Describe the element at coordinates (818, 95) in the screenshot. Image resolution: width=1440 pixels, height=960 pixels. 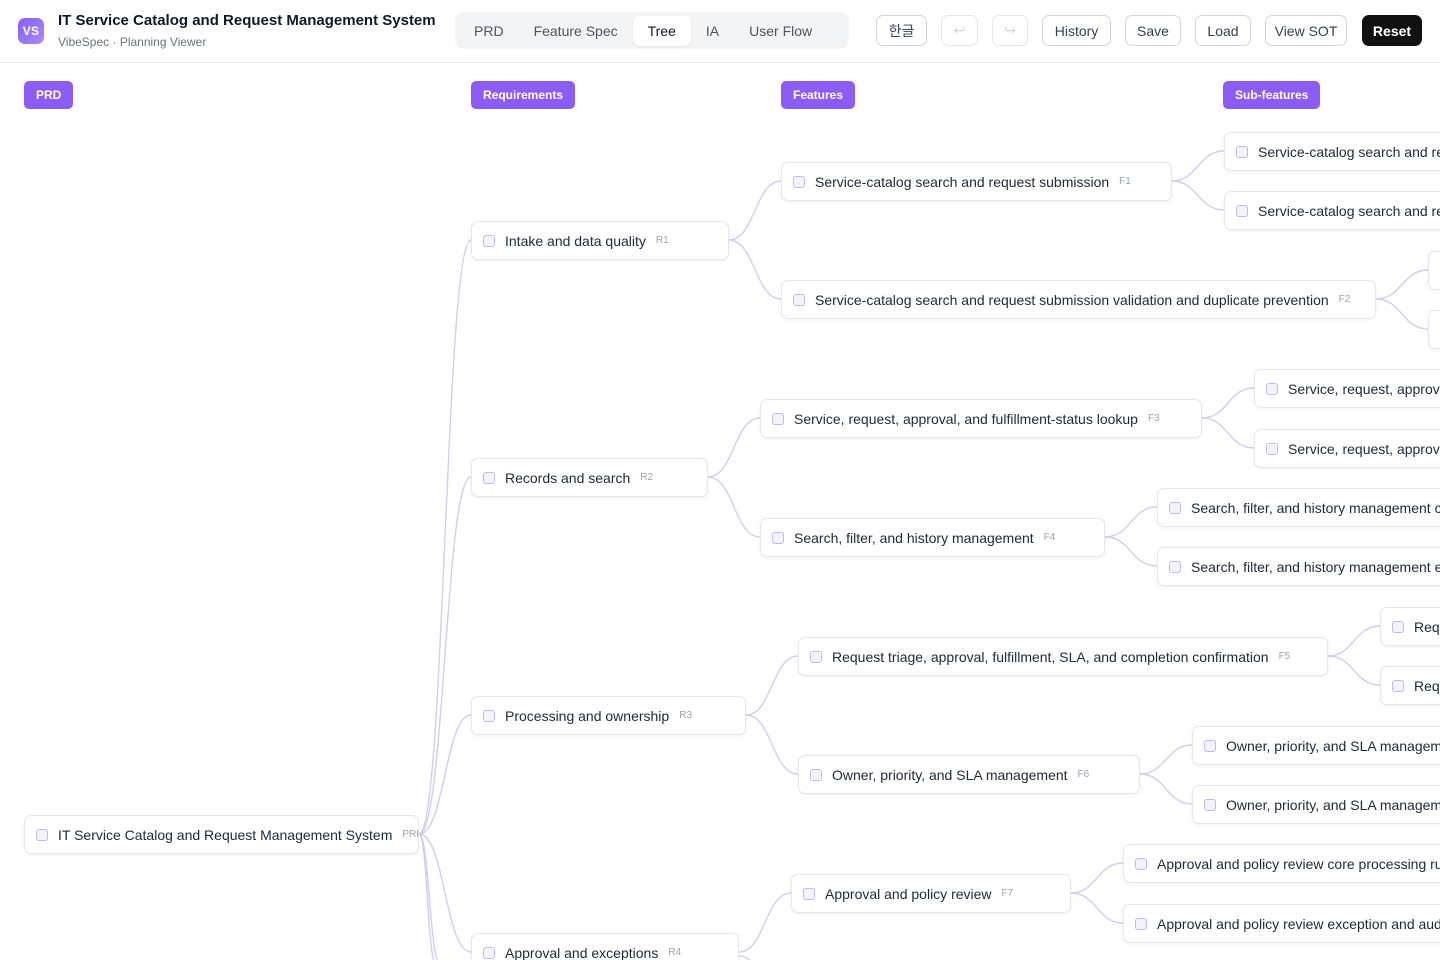
I see `column-label-features: Features` at that location.